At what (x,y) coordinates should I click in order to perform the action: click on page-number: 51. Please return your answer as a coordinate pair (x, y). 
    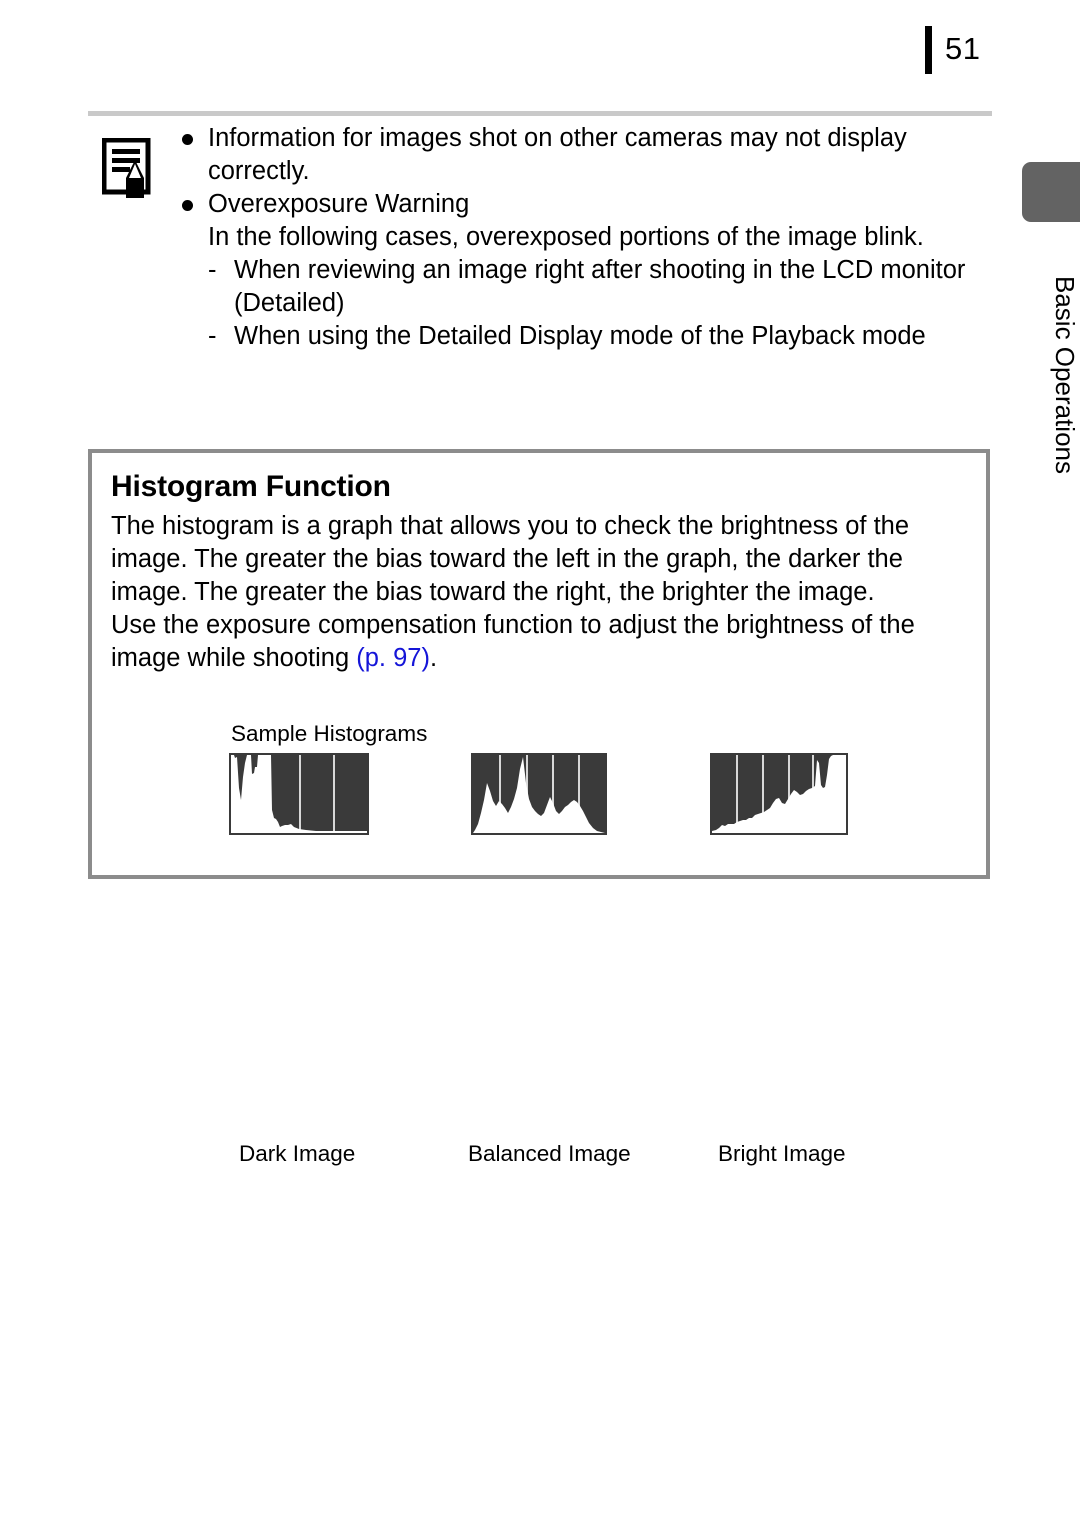
    Looking at the image, I should click on (963, 48).